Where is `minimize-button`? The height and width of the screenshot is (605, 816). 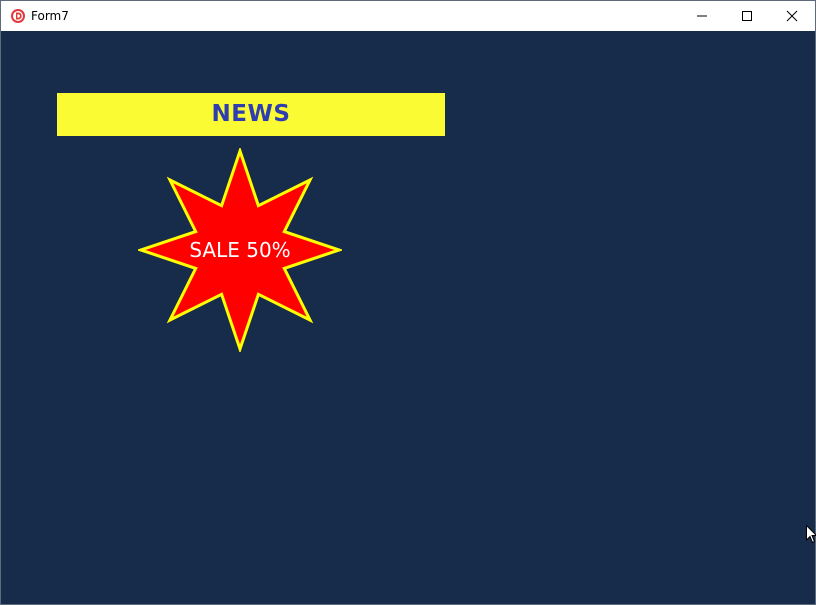
minimize-button is located at coordinates (702, 16).